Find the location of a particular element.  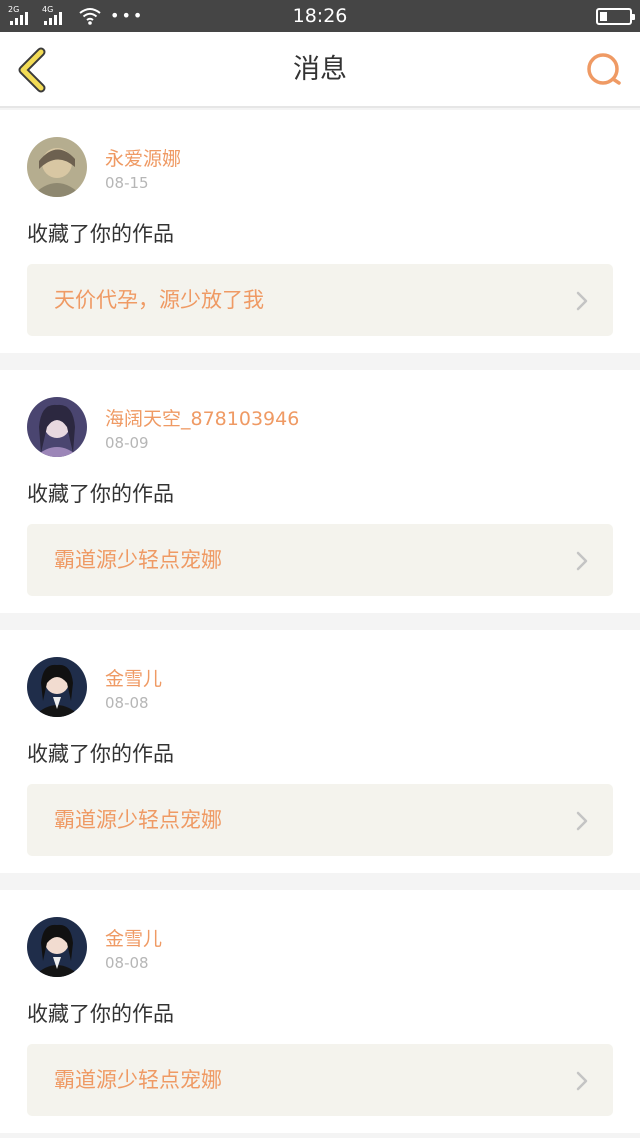

message-date: 08-09 is located at coordinates (127, 443).